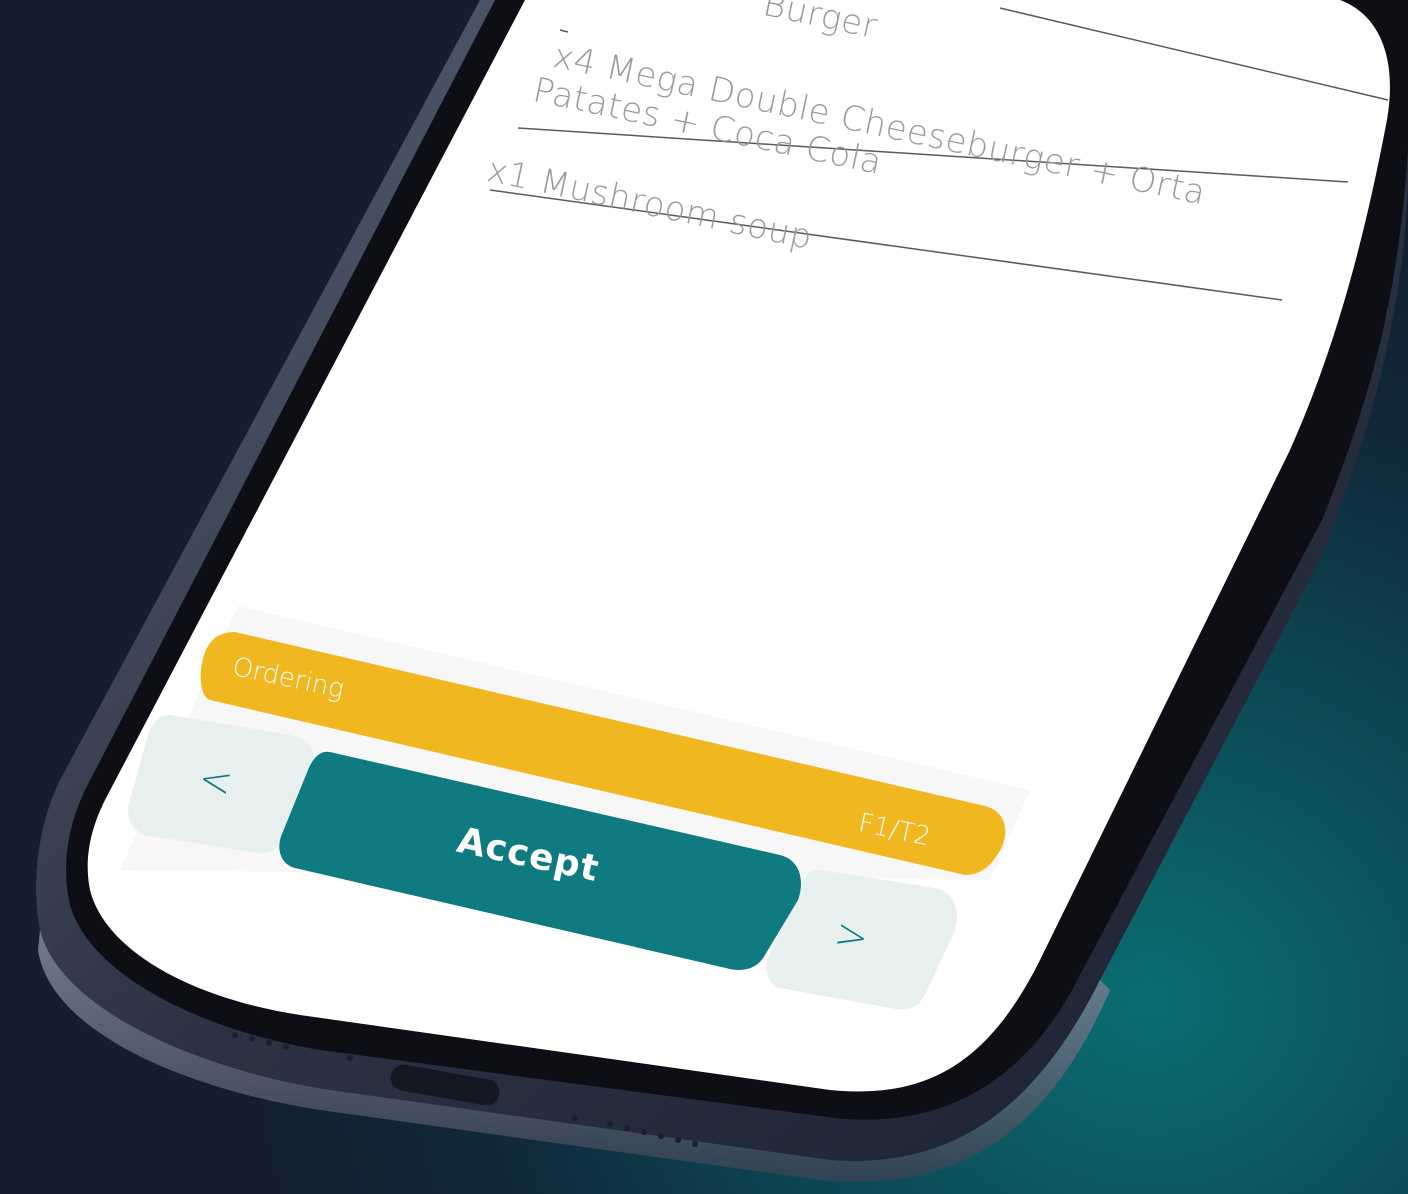 This screenshot has height=1194, width=1408. Describe the element at coordinates (894, 830) in the screenshot. I see `table-label: F1/T2` at that location.